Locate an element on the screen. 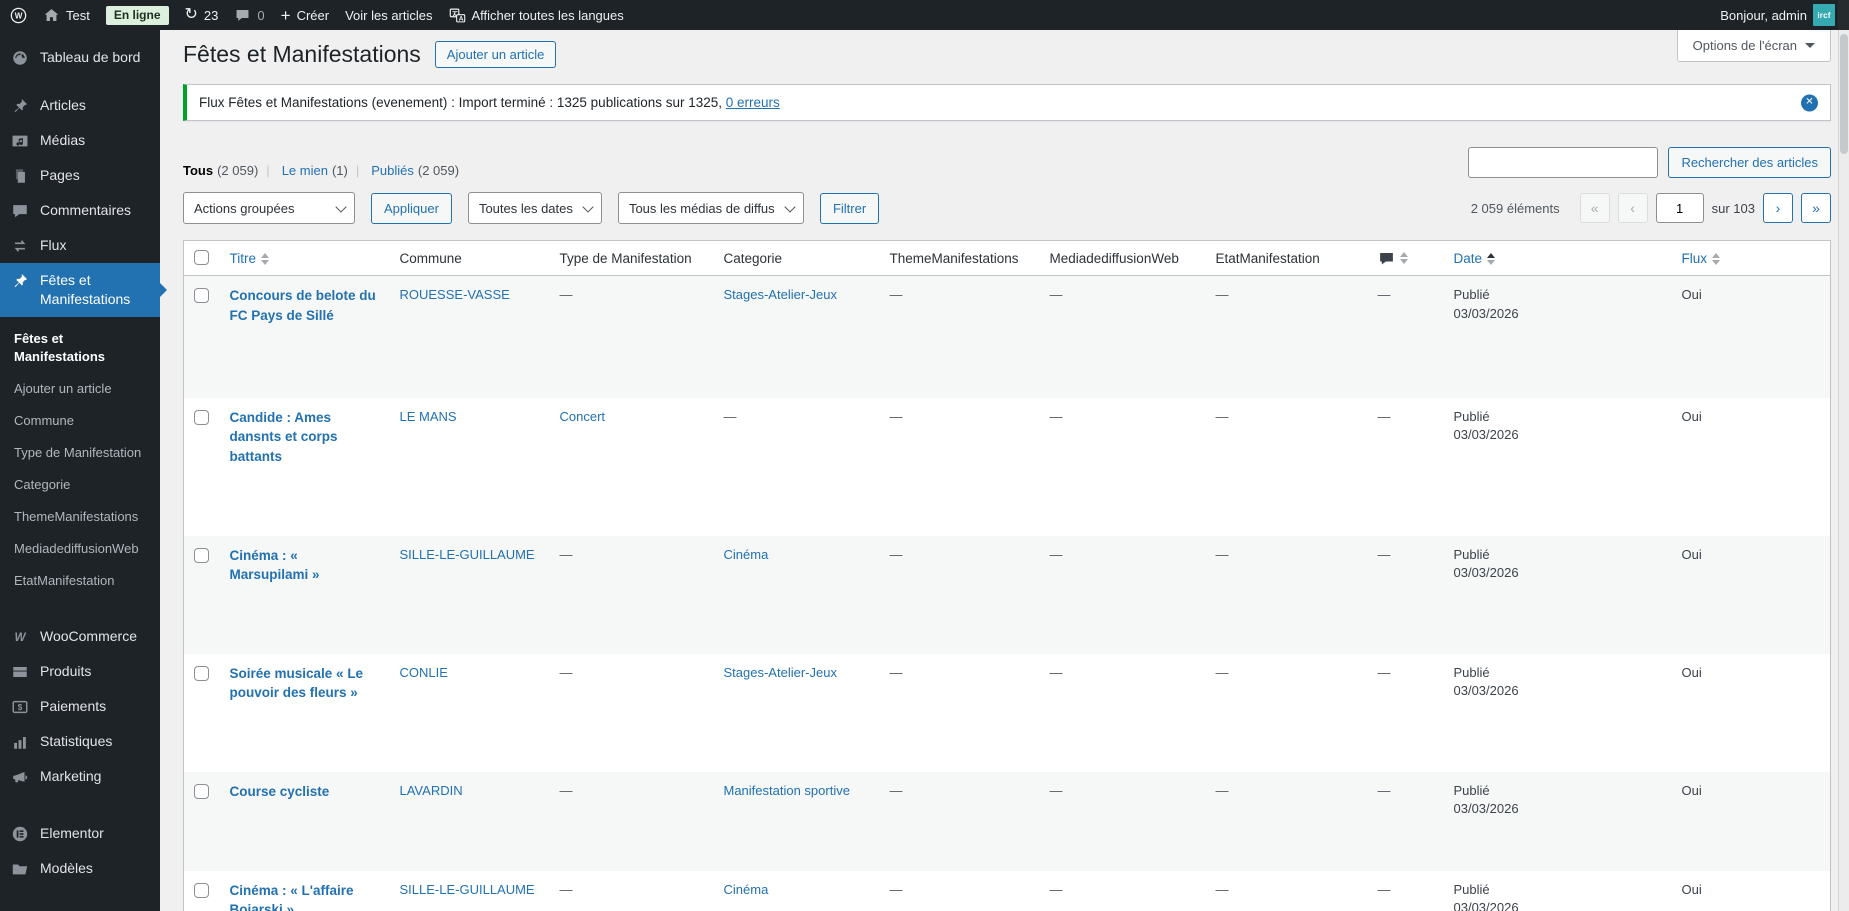  sidebar-item-commentaires: Commentaires is located at coordinates (80, 210).